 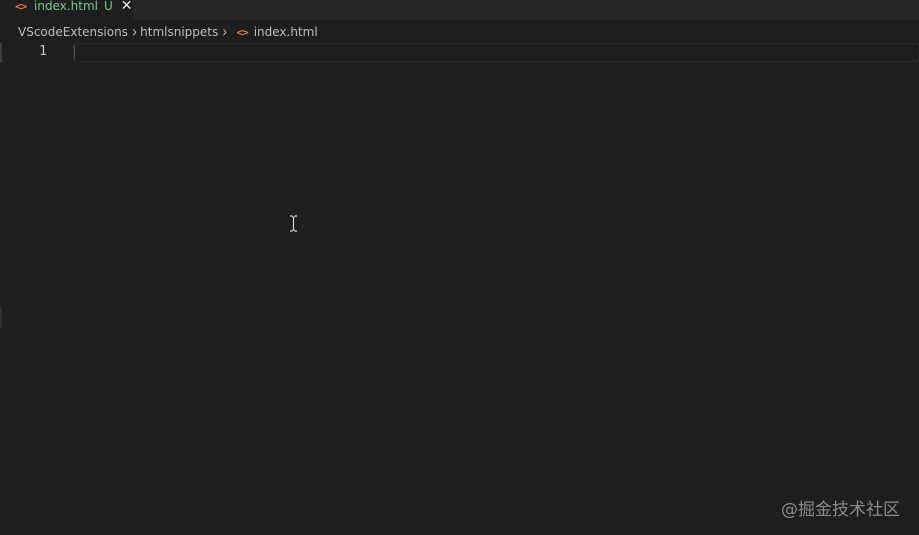 I want to click on tab-label: index.html, so click(x=66, y=6).